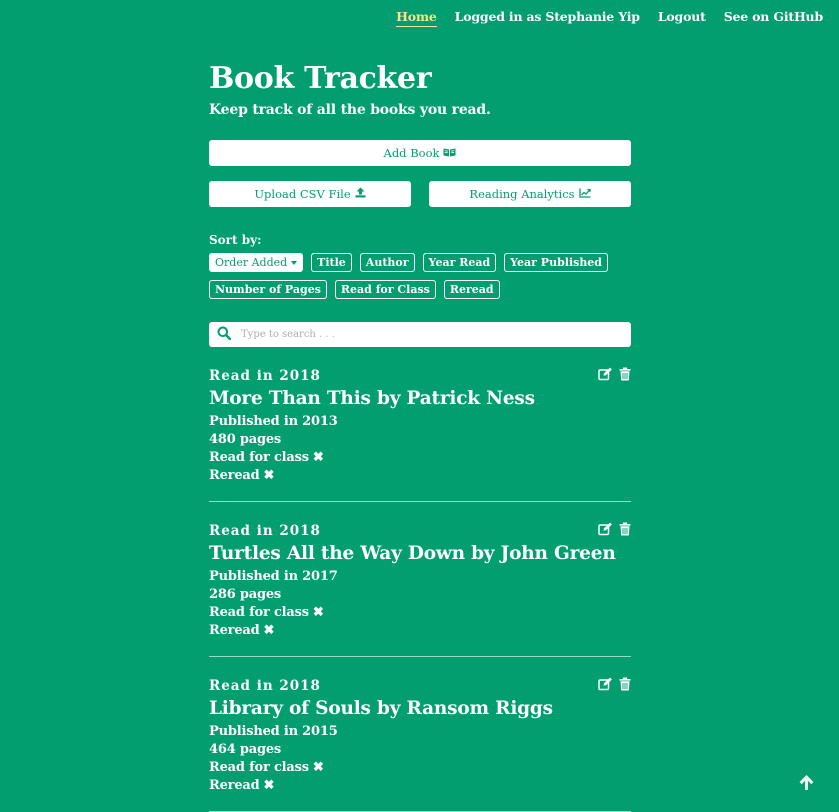  I want to click on sort-dropdown: Order Added, so click(256, 262).